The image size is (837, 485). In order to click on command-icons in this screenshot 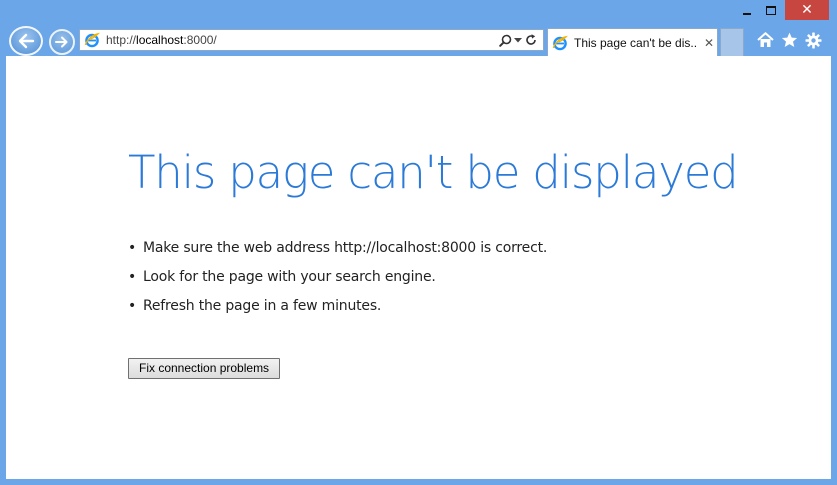, I will do `click(789, 40)`.